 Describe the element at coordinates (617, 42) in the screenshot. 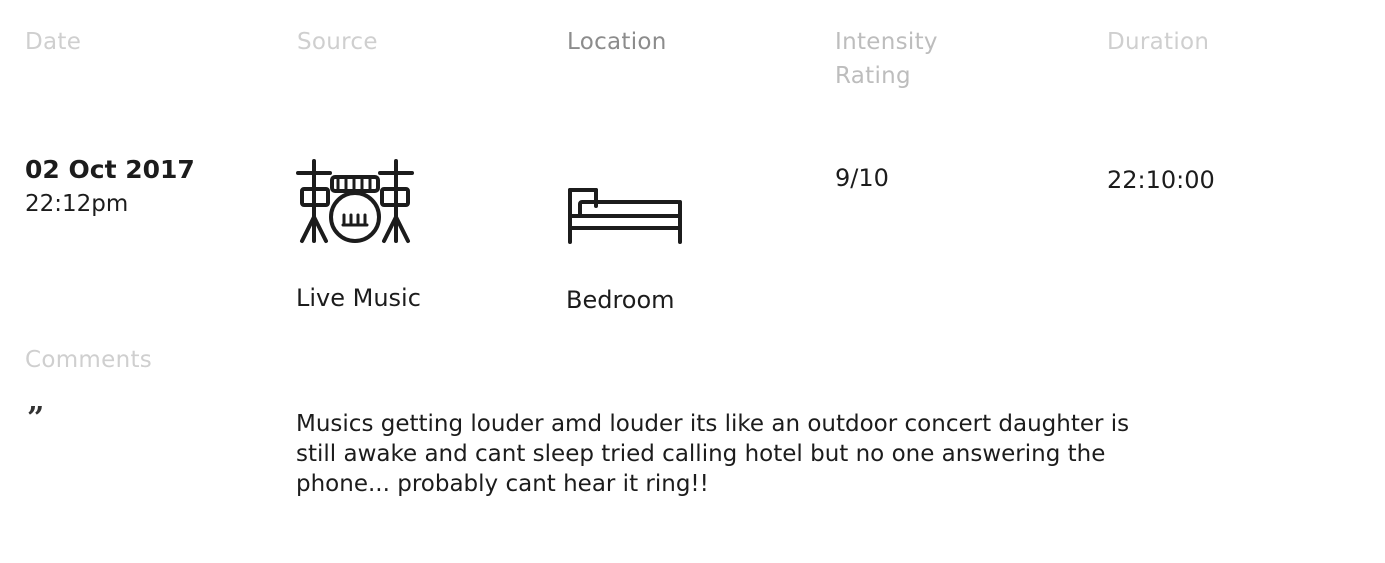

I see `location-header: Location` at that location.